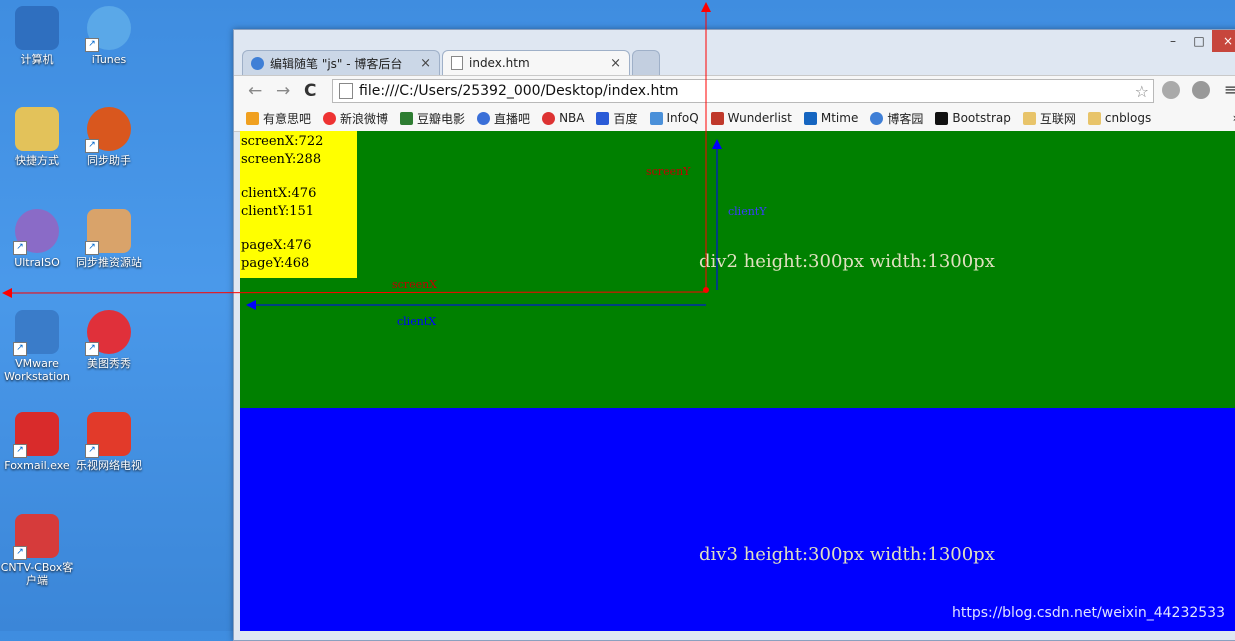  Describe the element at coordinates (414, 284) in the screenshot. I see `screen-x-annotation: screenX` at that location.